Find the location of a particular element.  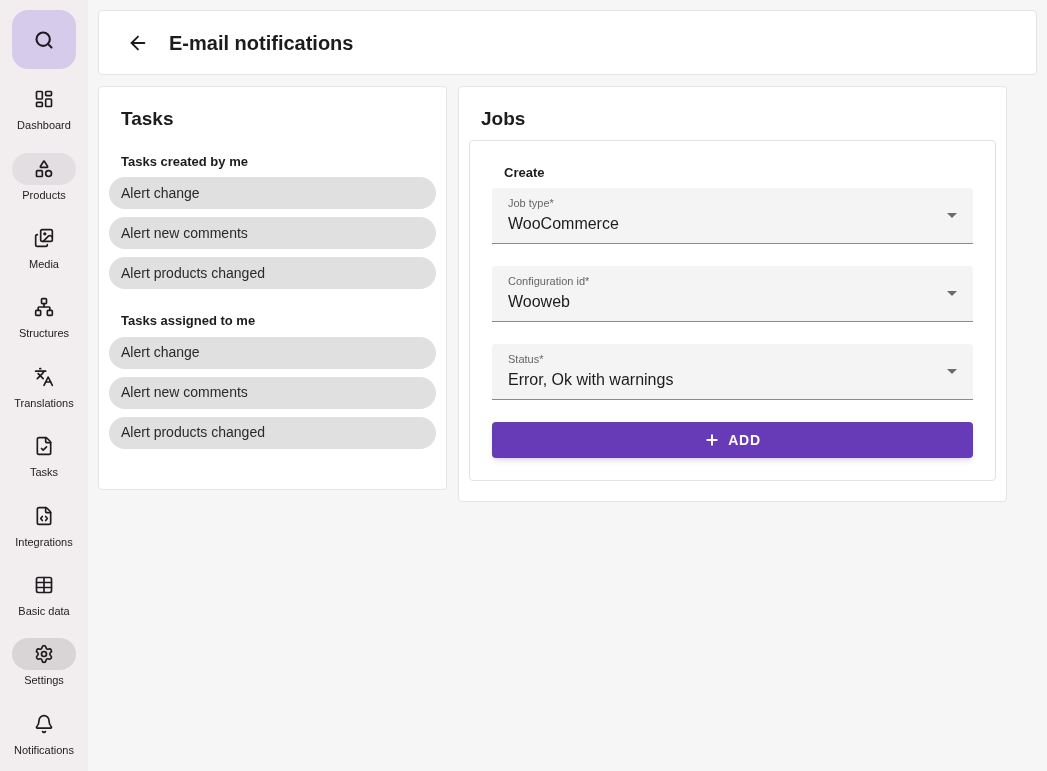

group-title: Tasks created by me is located at coordinates (184, 161).